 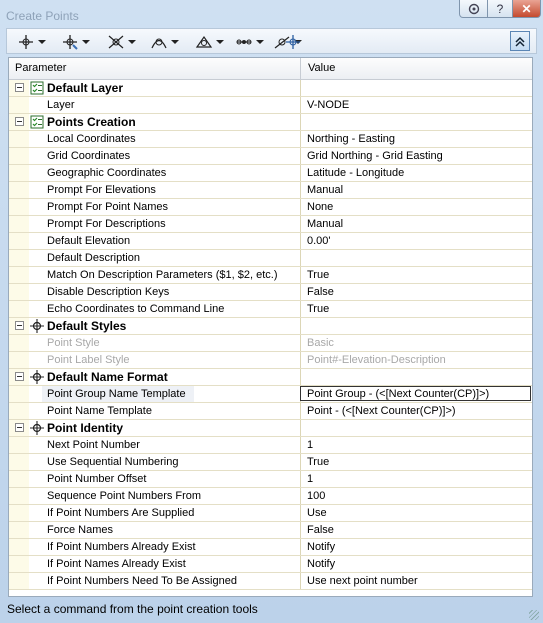 I want to click on property-row: Sequence Point Numbers From 100, so click(x=270, y=496).